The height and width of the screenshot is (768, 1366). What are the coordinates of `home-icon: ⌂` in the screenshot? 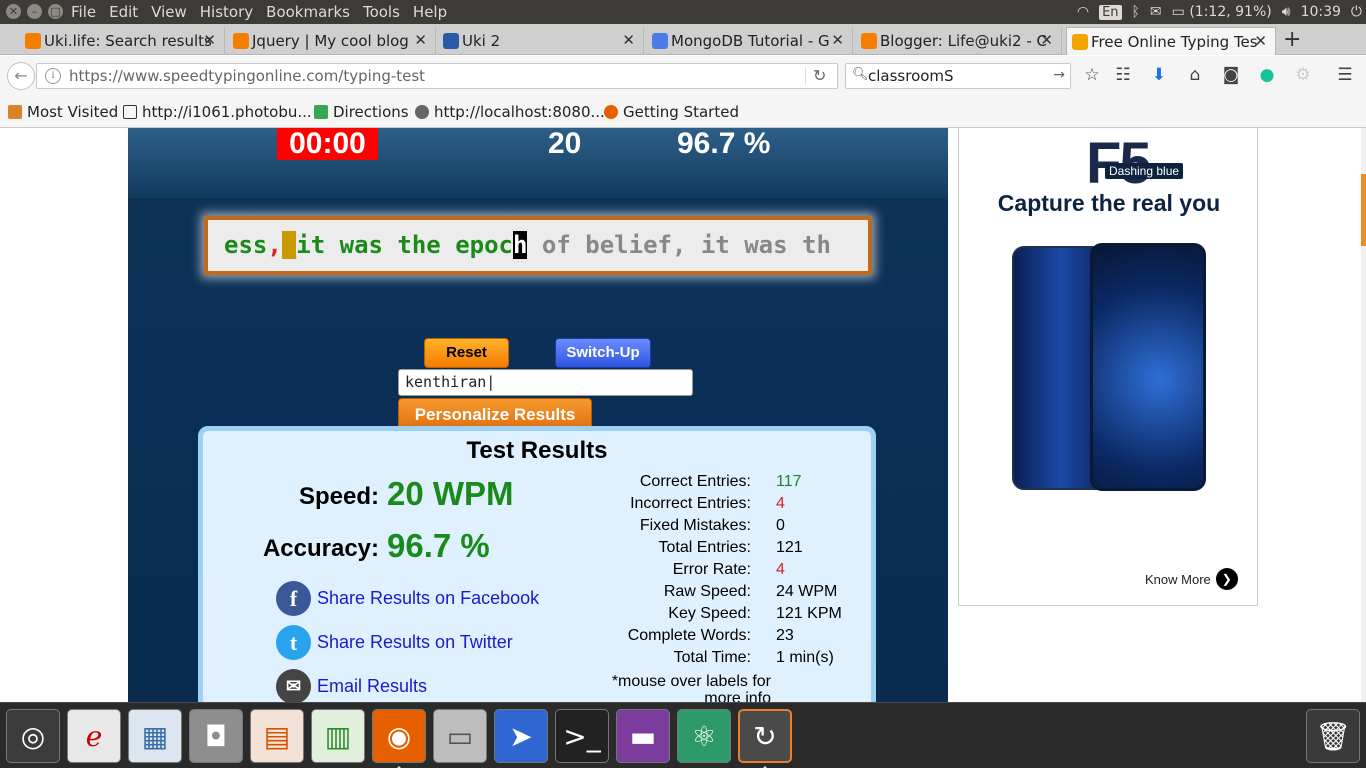 It's located at (1195, 75).